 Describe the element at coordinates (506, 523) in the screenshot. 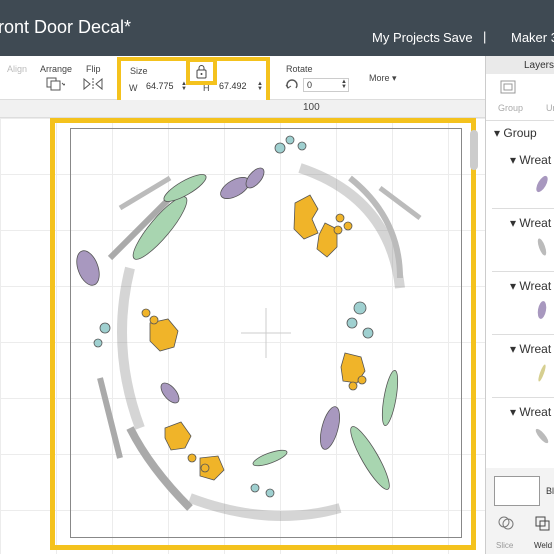

I see `slice-icon` at that location.